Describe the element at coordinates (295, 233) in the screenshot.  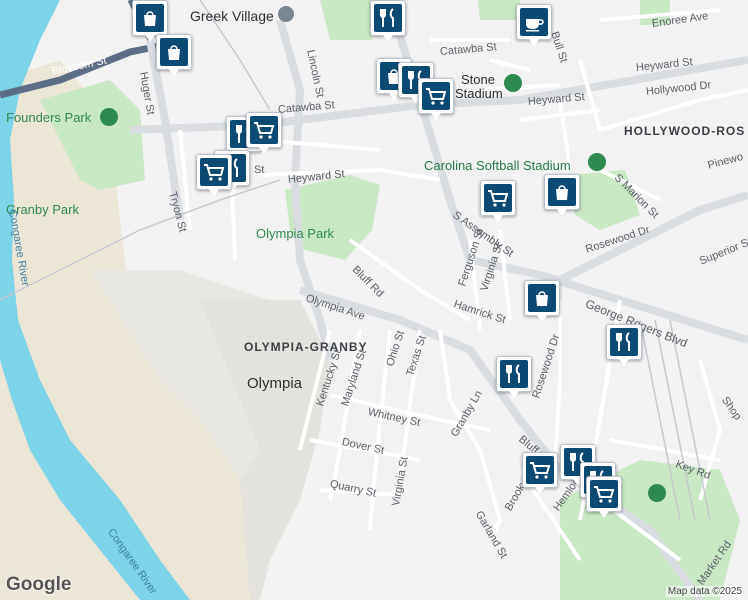
I see `label-olympia-park: Olympia Park` at that location.